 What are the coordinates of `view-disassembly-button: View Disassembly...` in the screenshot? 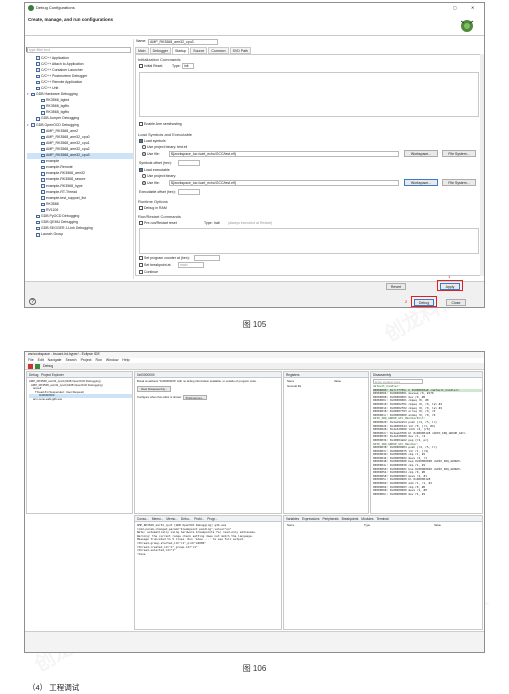 It's located at (154, 389).